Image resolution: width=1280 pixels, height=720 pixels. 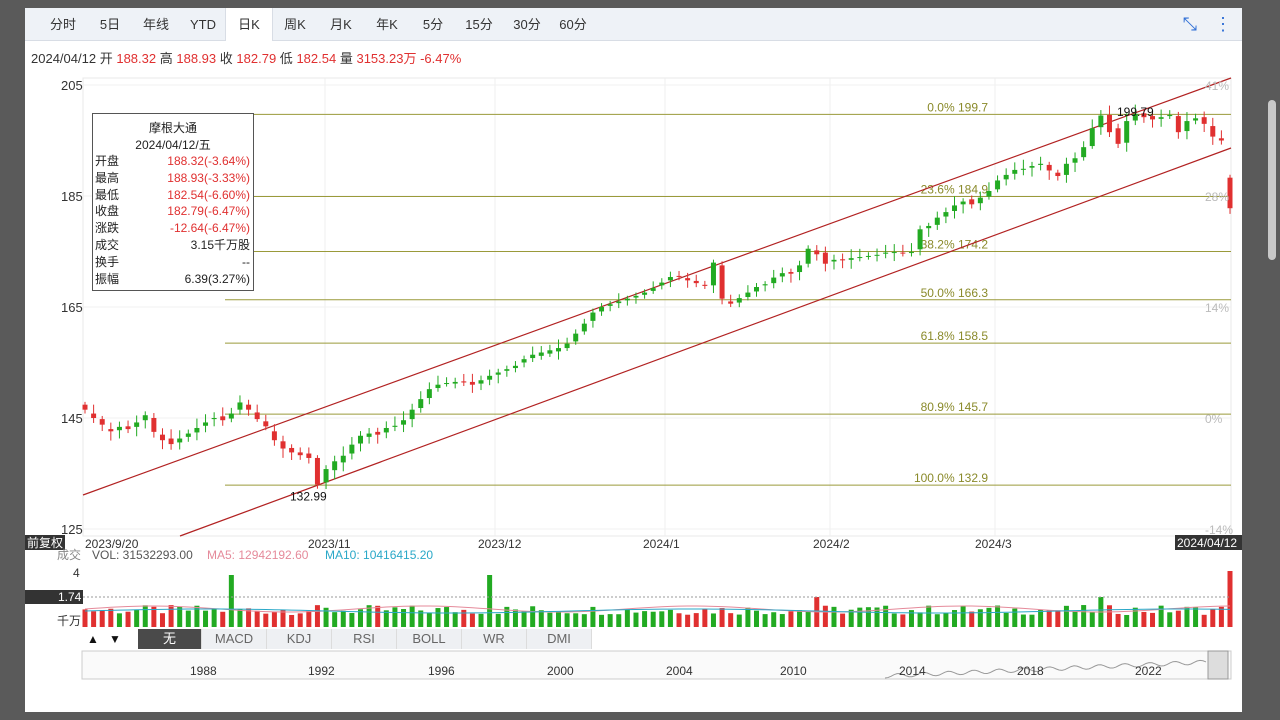 I want to click on info-row-key: 最高, so click(x=107, y=177).